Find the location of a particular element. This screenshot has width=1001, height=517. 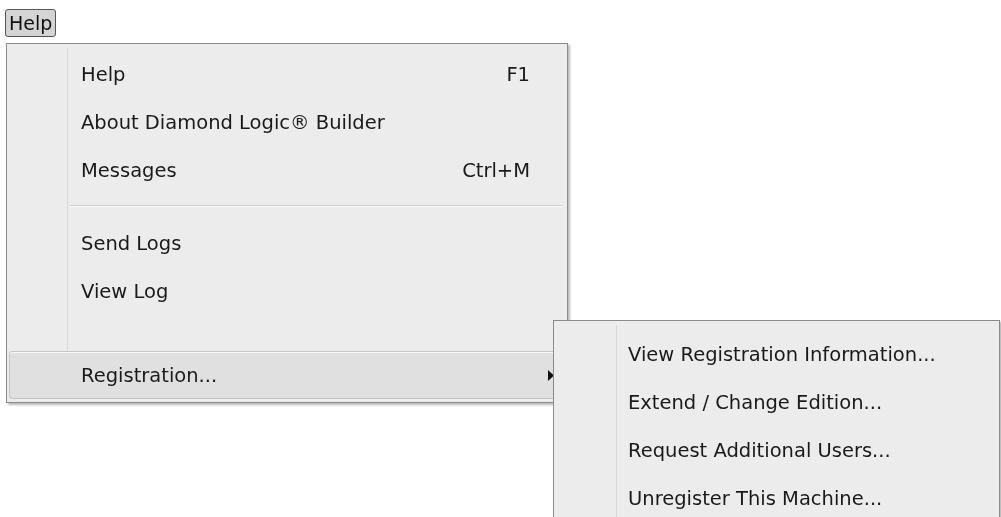

menu-bar-item: Help is located at coordinates (31, 23).